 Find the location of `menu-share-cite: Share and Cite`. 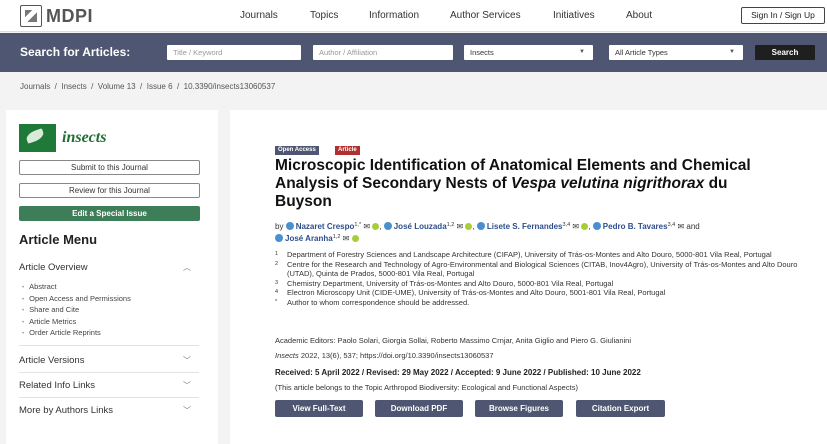

menu-share-cite: Share and Cite is located at coordinates (76, 311).